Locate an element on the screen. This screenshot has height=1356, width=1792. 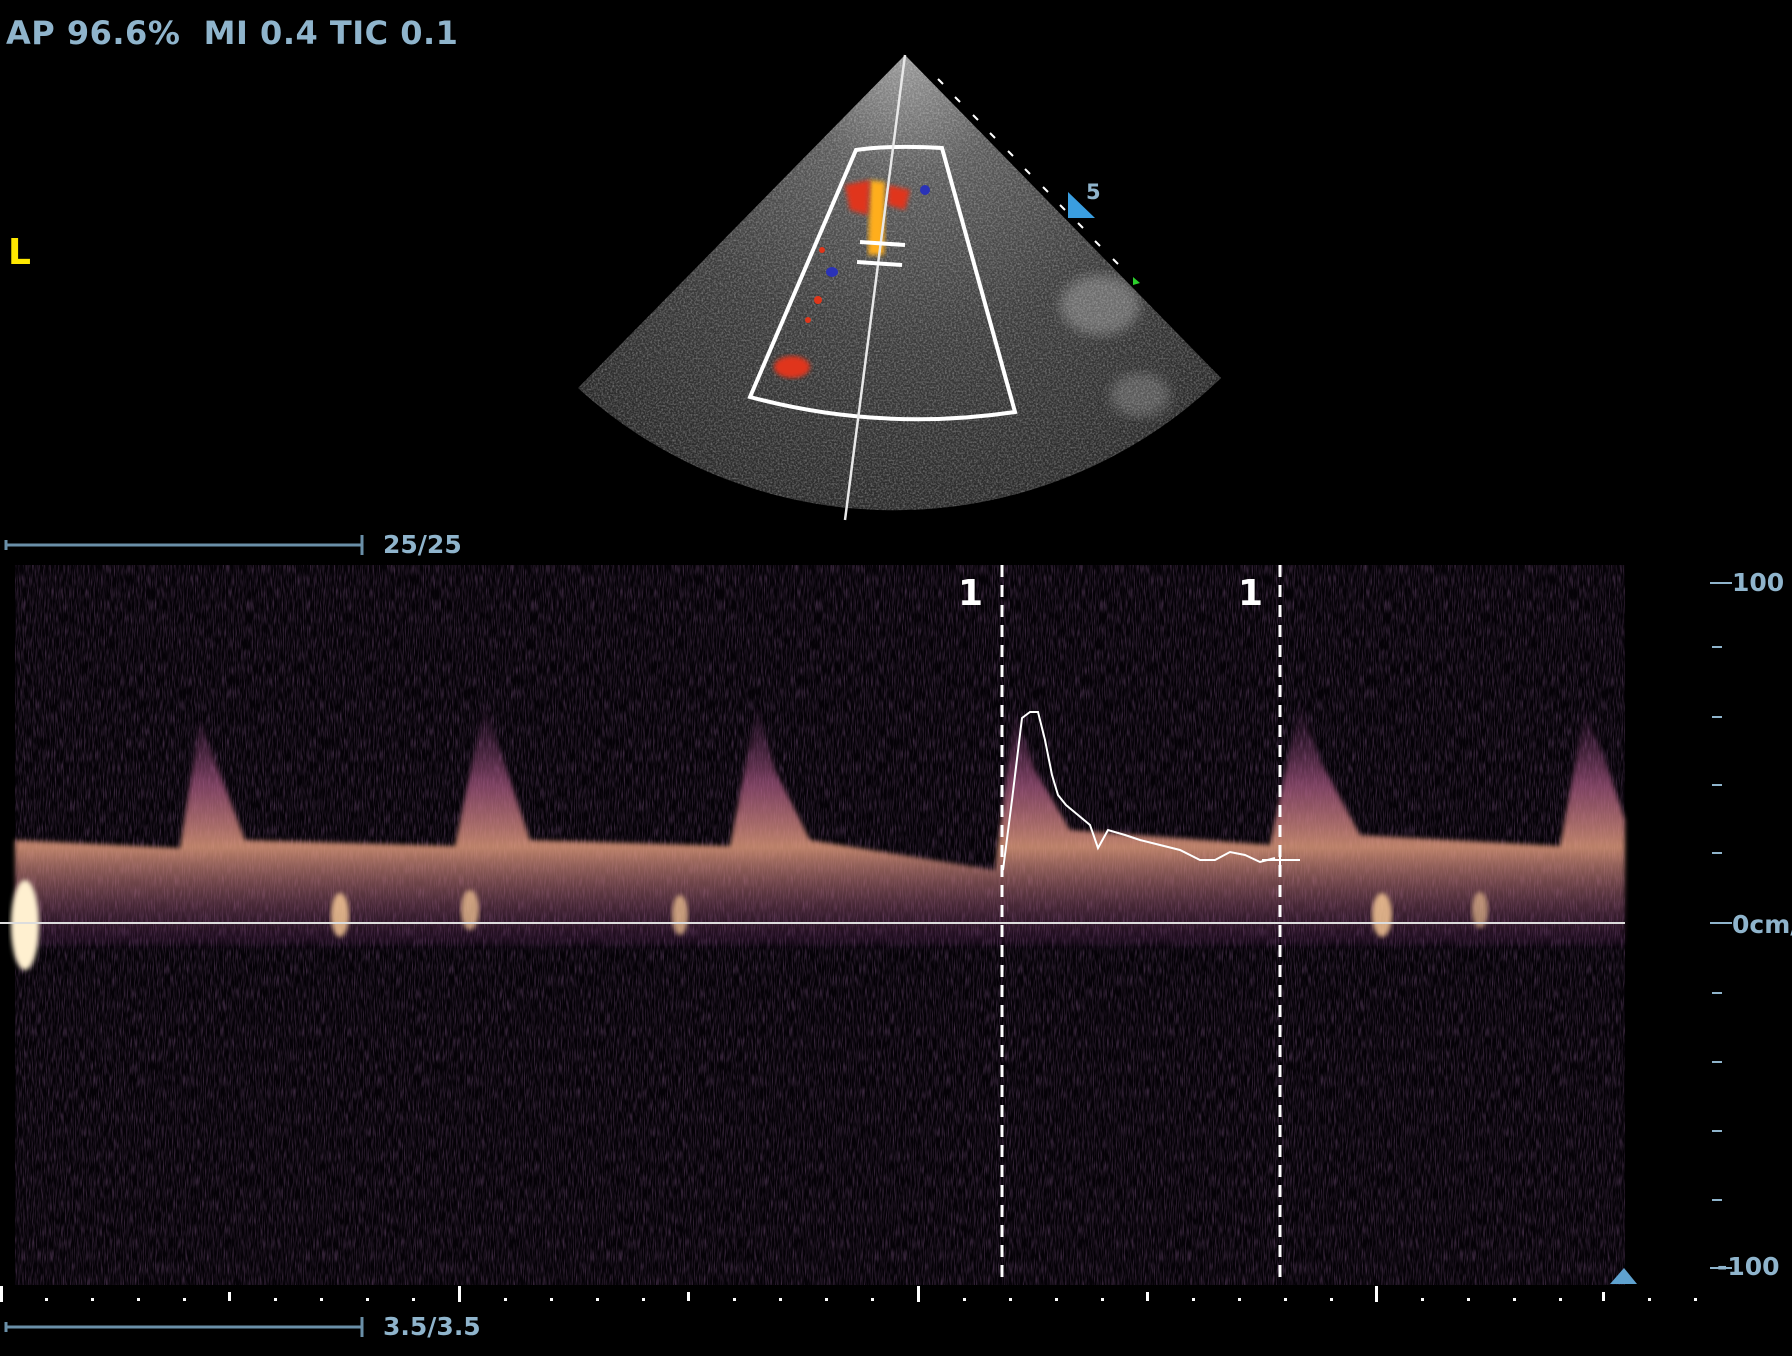
focus-depth-label: 5 is located at coordinates (1093, 192).